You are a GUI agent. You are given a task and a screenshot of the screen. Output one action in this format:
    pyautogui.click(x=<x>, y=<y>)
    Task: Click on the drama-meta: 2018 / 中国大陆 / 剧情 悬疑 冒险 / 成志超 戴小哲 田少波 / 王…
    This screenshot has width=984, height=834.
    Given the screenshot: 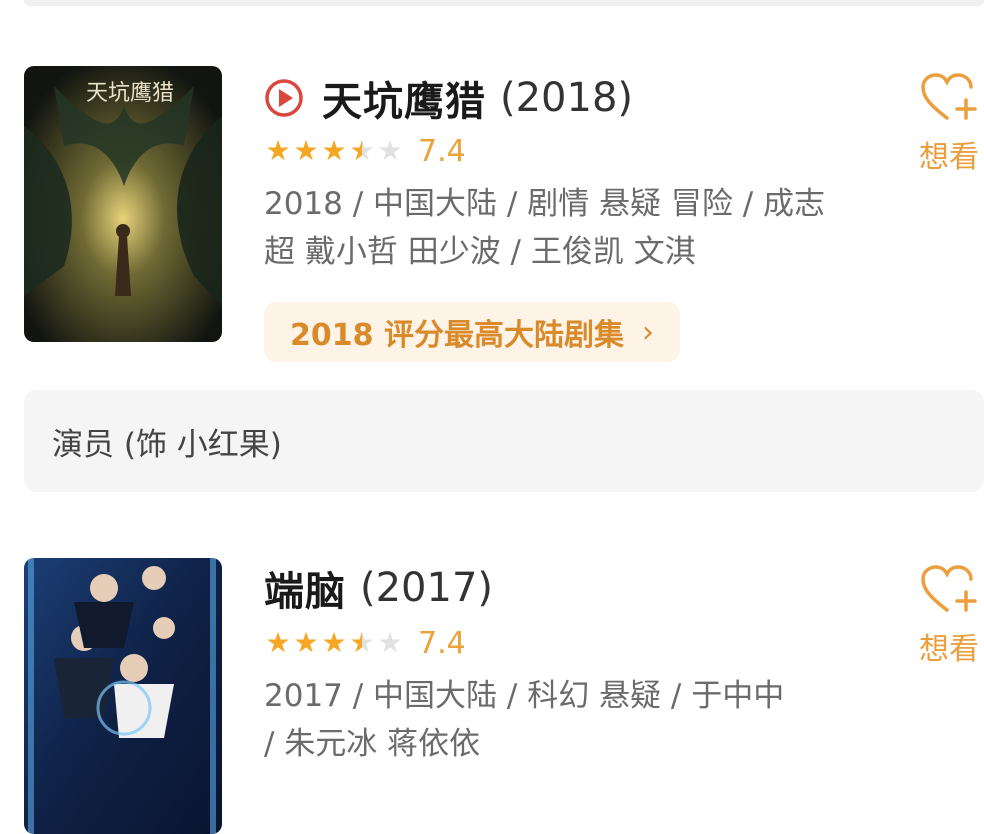 What is the action you would take?
    pyautogui.click(x=545, y=228)
    